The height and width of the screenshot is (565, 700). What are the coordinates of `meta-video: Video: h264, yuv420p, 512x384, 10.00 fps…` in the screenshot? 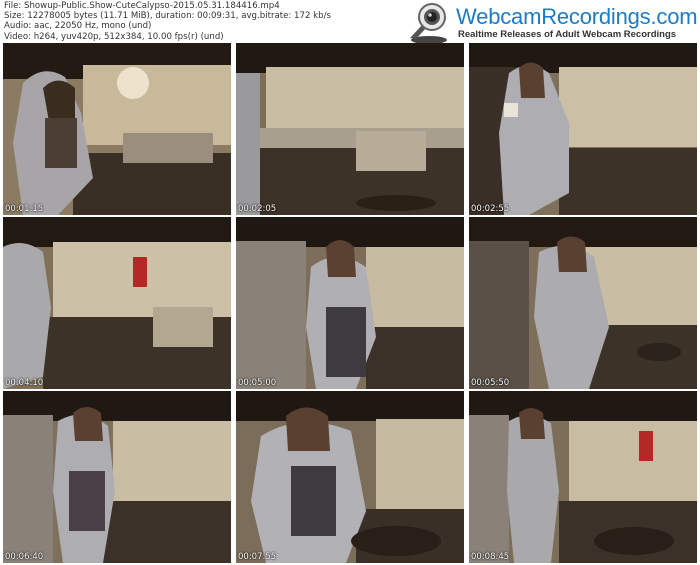 It's located at (114, 36).